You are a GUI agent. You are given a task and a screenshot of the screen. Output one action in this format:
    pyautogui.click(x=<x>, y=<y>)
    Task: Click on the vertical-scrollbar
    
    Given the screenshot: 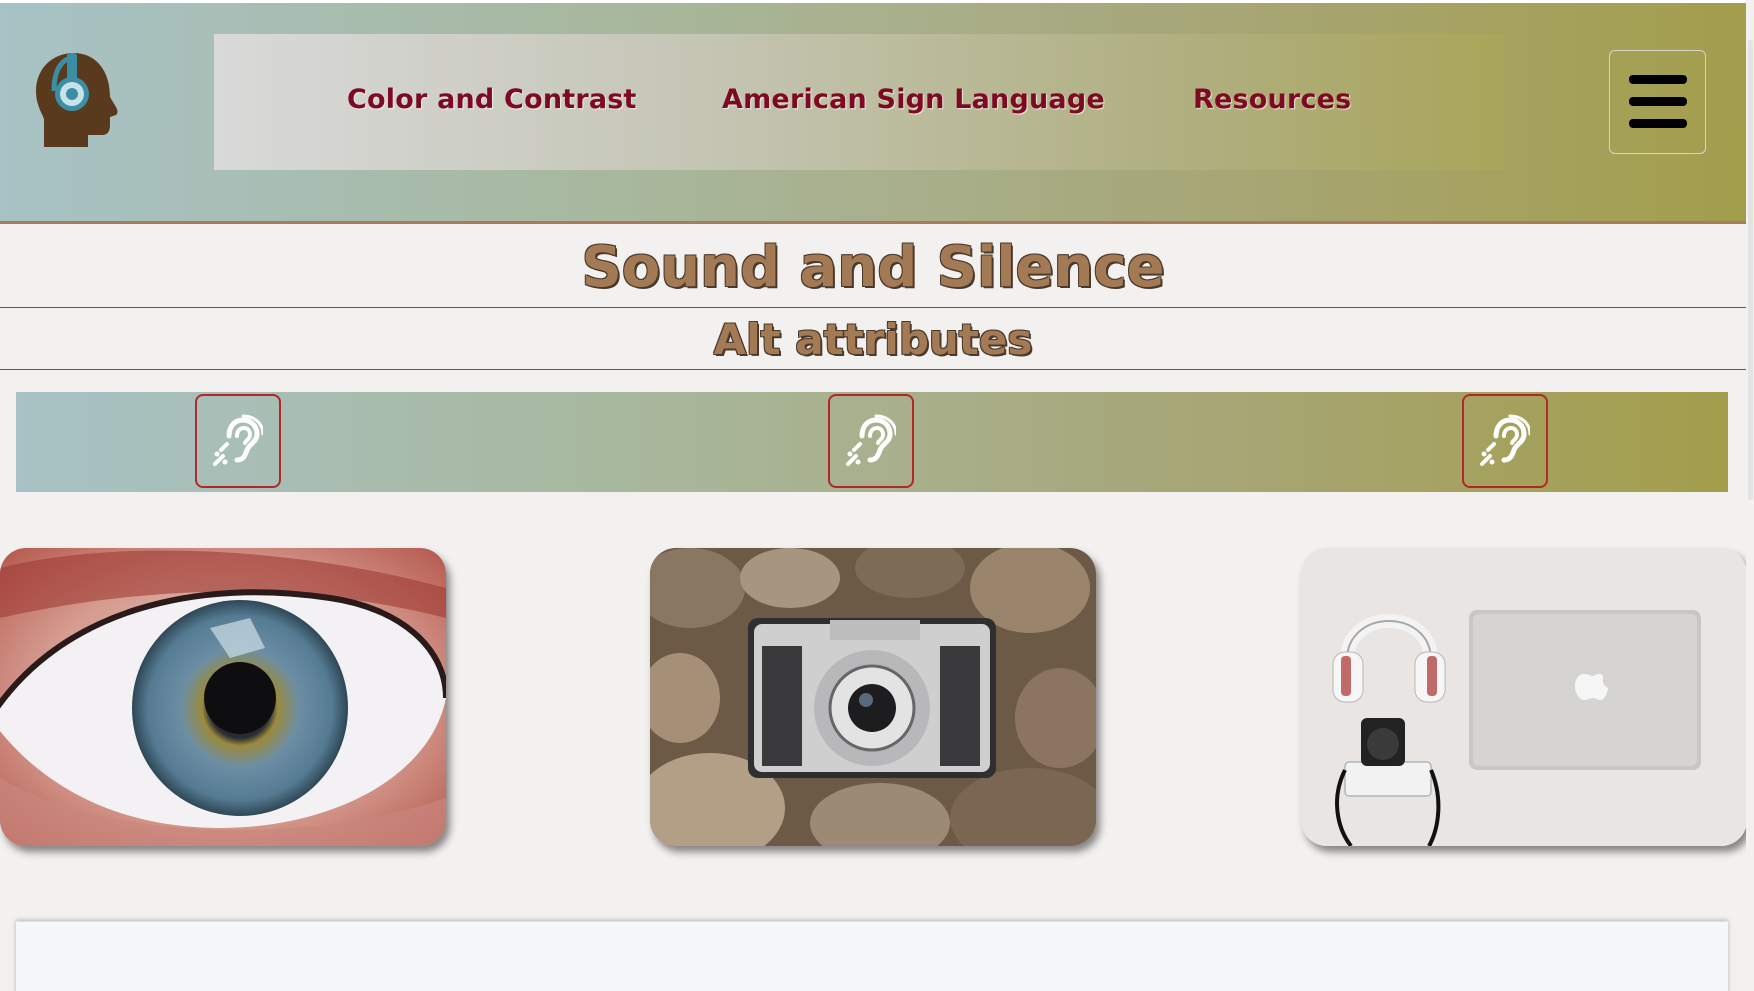 What is the action you would take?
    pyautogui.click(x=1750, y=495)
    